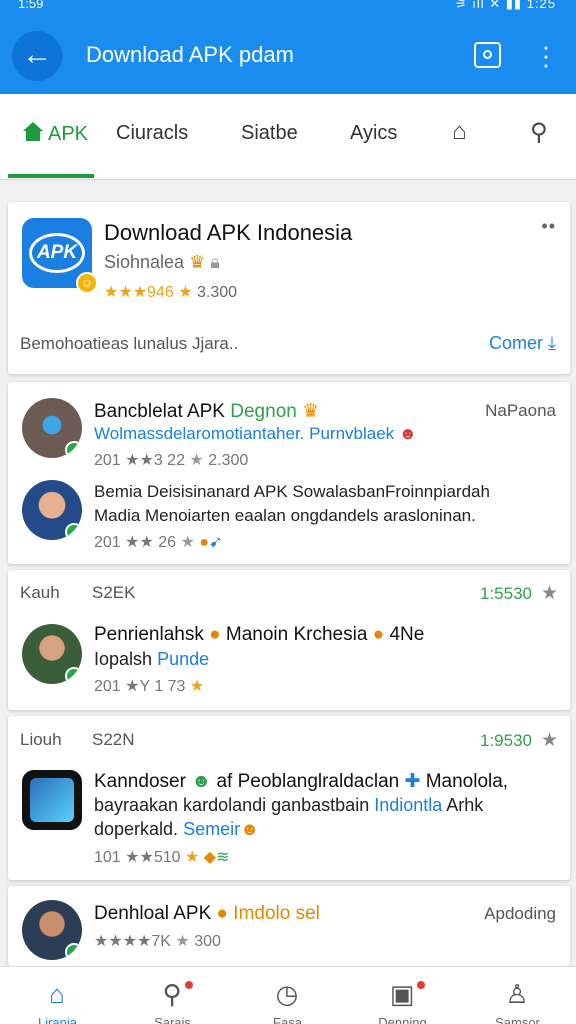 This screenshot has height=1024, width=576. I want to click on nav-search: ⚲ Sarais, so click(172, 995).